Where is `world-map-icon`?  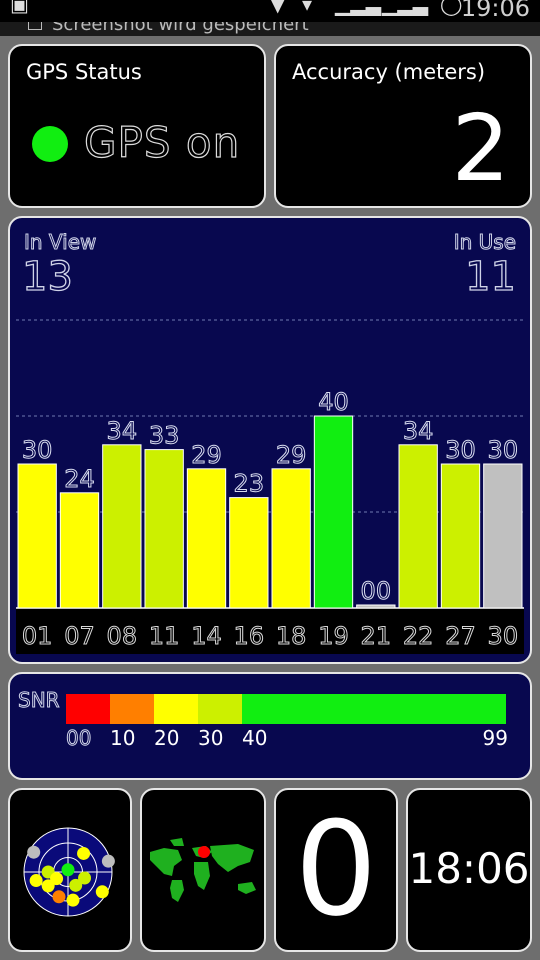 world-map-icon is located at coordinates (203, 870).